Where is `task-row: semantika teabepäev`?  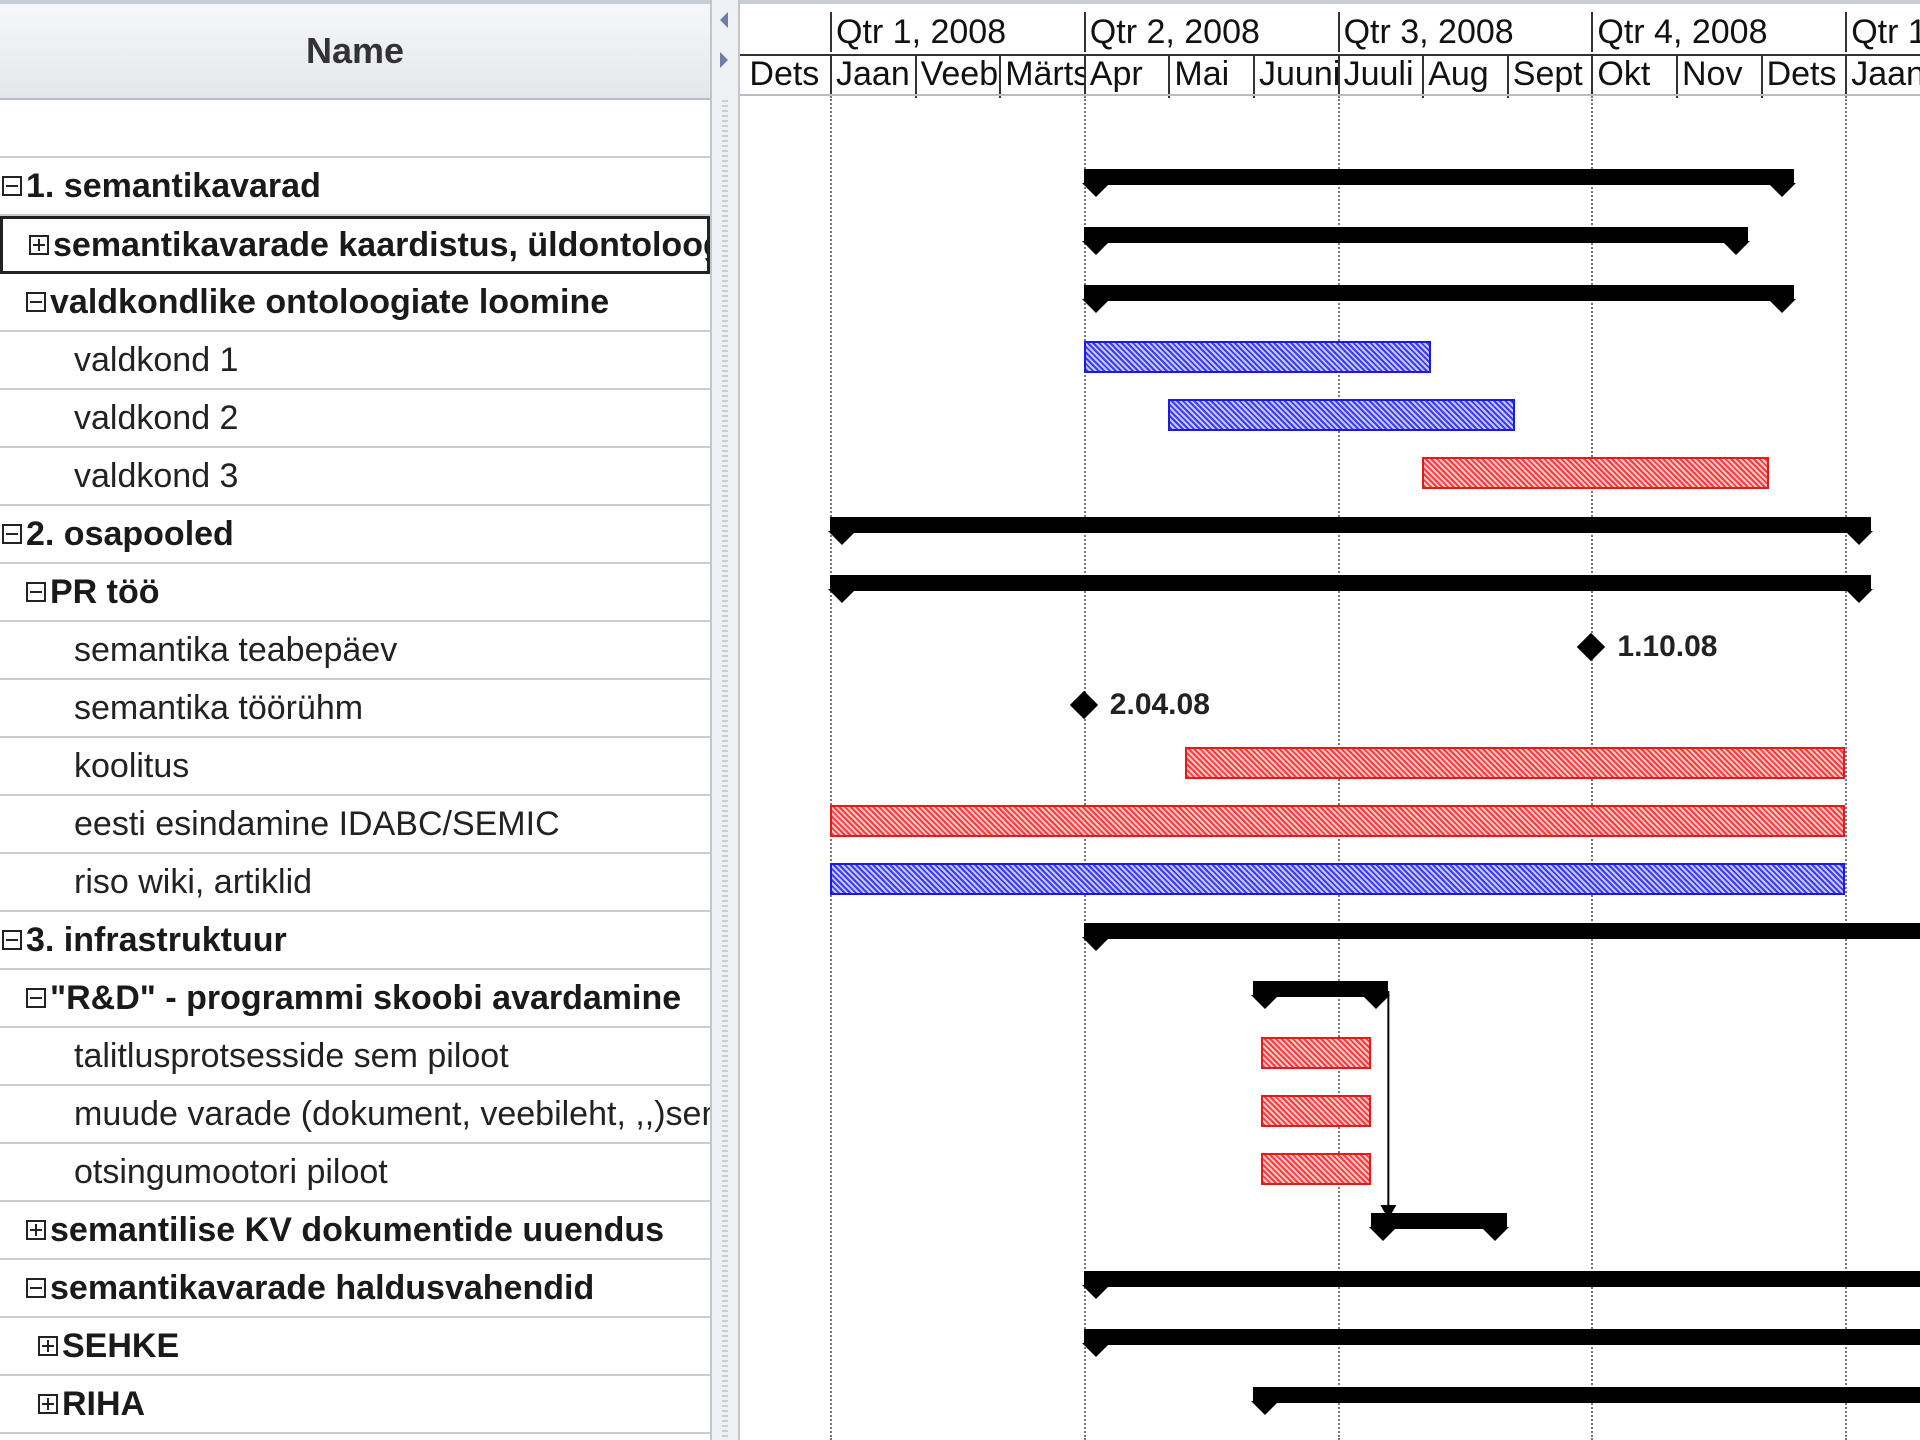 task-row: semantika teabepäev is located at coordinates (355, 651).